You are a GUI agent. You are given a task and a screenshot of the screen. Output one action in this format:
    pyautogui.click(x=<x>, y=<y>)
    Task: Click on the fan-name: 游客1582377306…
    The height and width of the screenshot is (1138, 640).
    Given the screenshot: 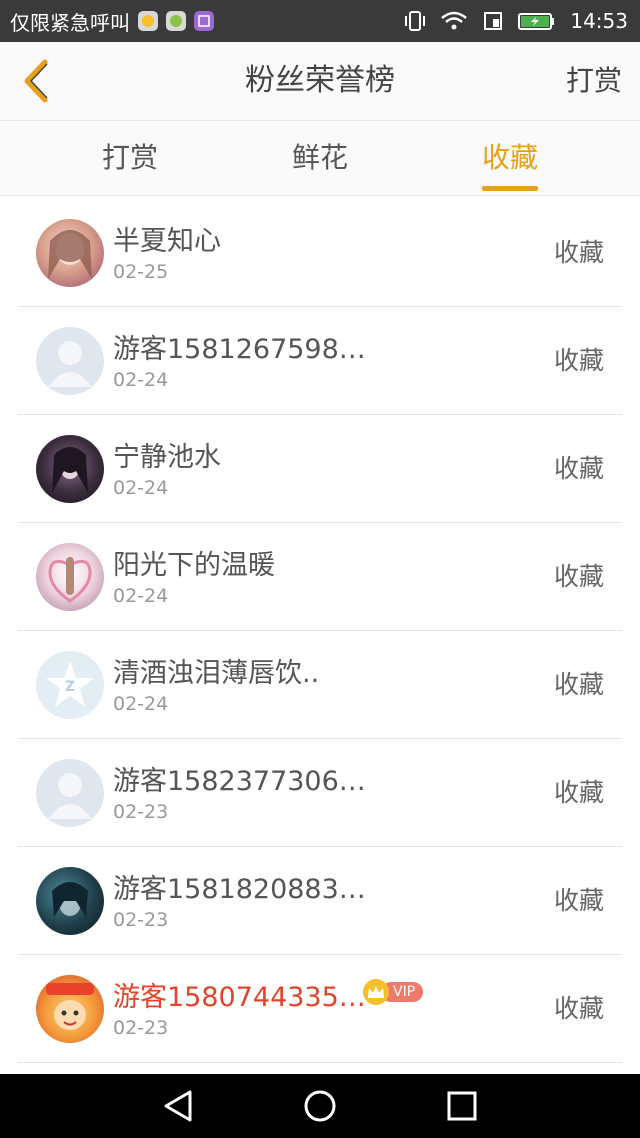 What is the action you would take?
    pyautogui.click(x=239, y=781)
    